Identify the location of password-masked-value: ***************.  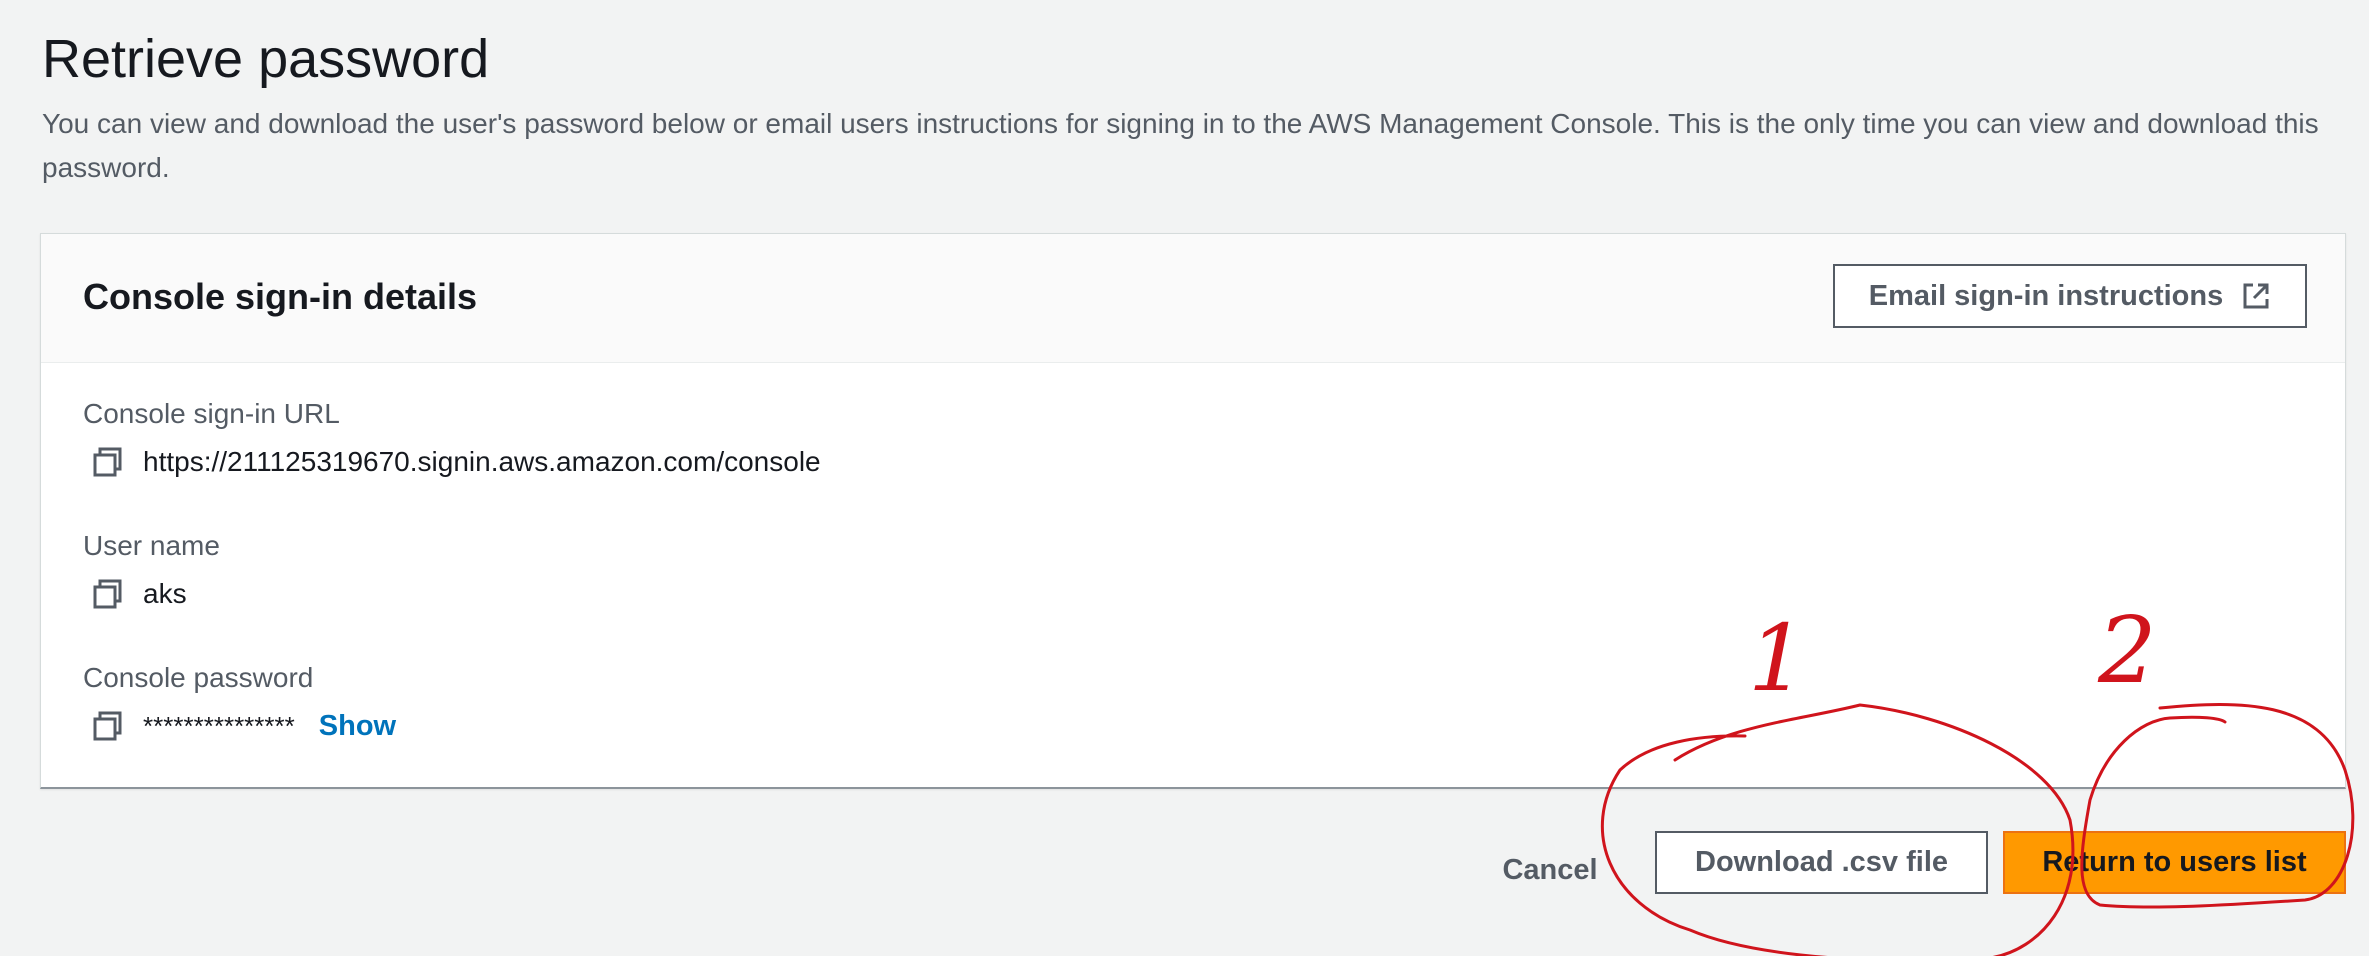
(219, 725).